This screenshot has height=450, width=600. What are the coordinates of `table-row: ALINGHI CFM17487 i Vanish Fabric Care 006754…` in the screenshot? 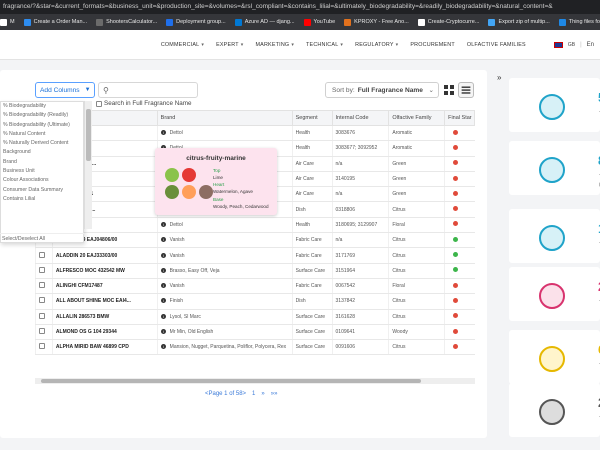 It's located at (255, 286).